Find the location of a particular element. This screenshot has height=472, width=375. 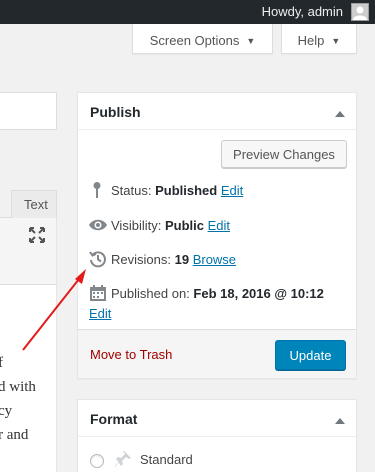

edit-visibility-link: Edit is located at coordinates (219, 225).